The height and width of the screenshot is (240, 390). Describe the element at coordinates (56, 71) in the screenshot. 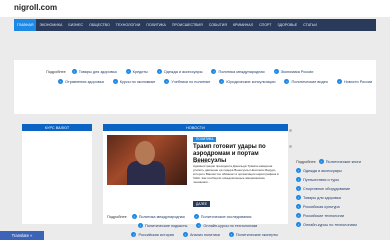

I see `promo-label: Подробнее` at that location.